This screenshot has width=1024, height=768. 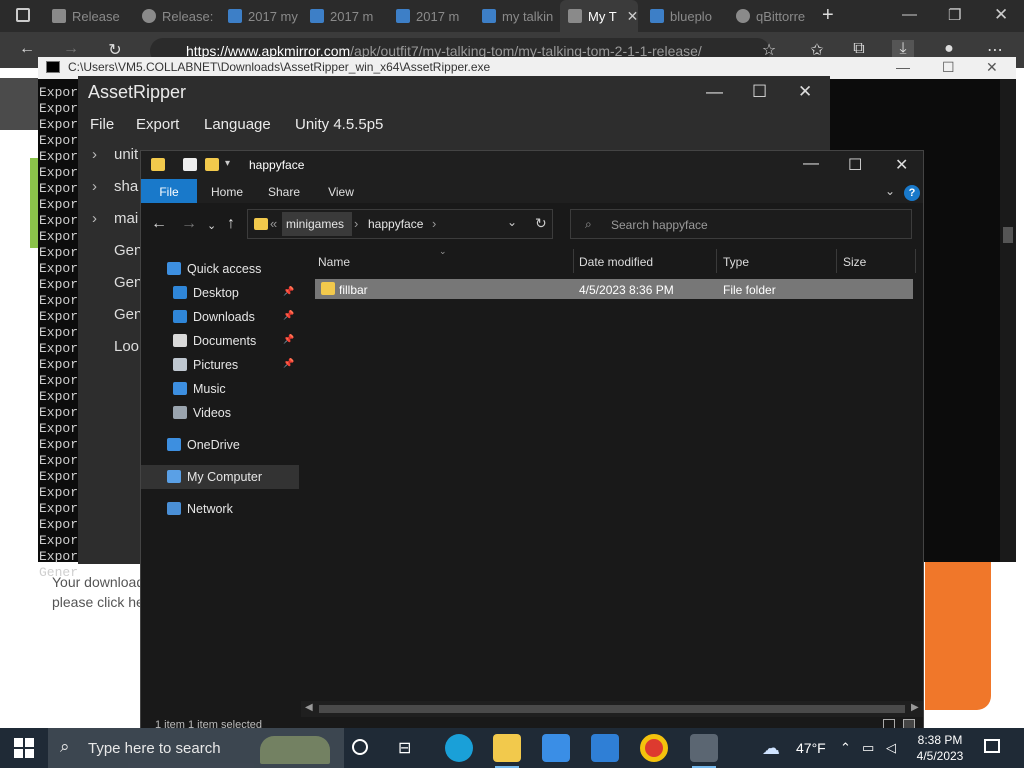 What do you see at coordinates (940, 748) in the screenshot?
I see `clock: 8:38 PM 4/5/2023` at bounding box center [940, 748].